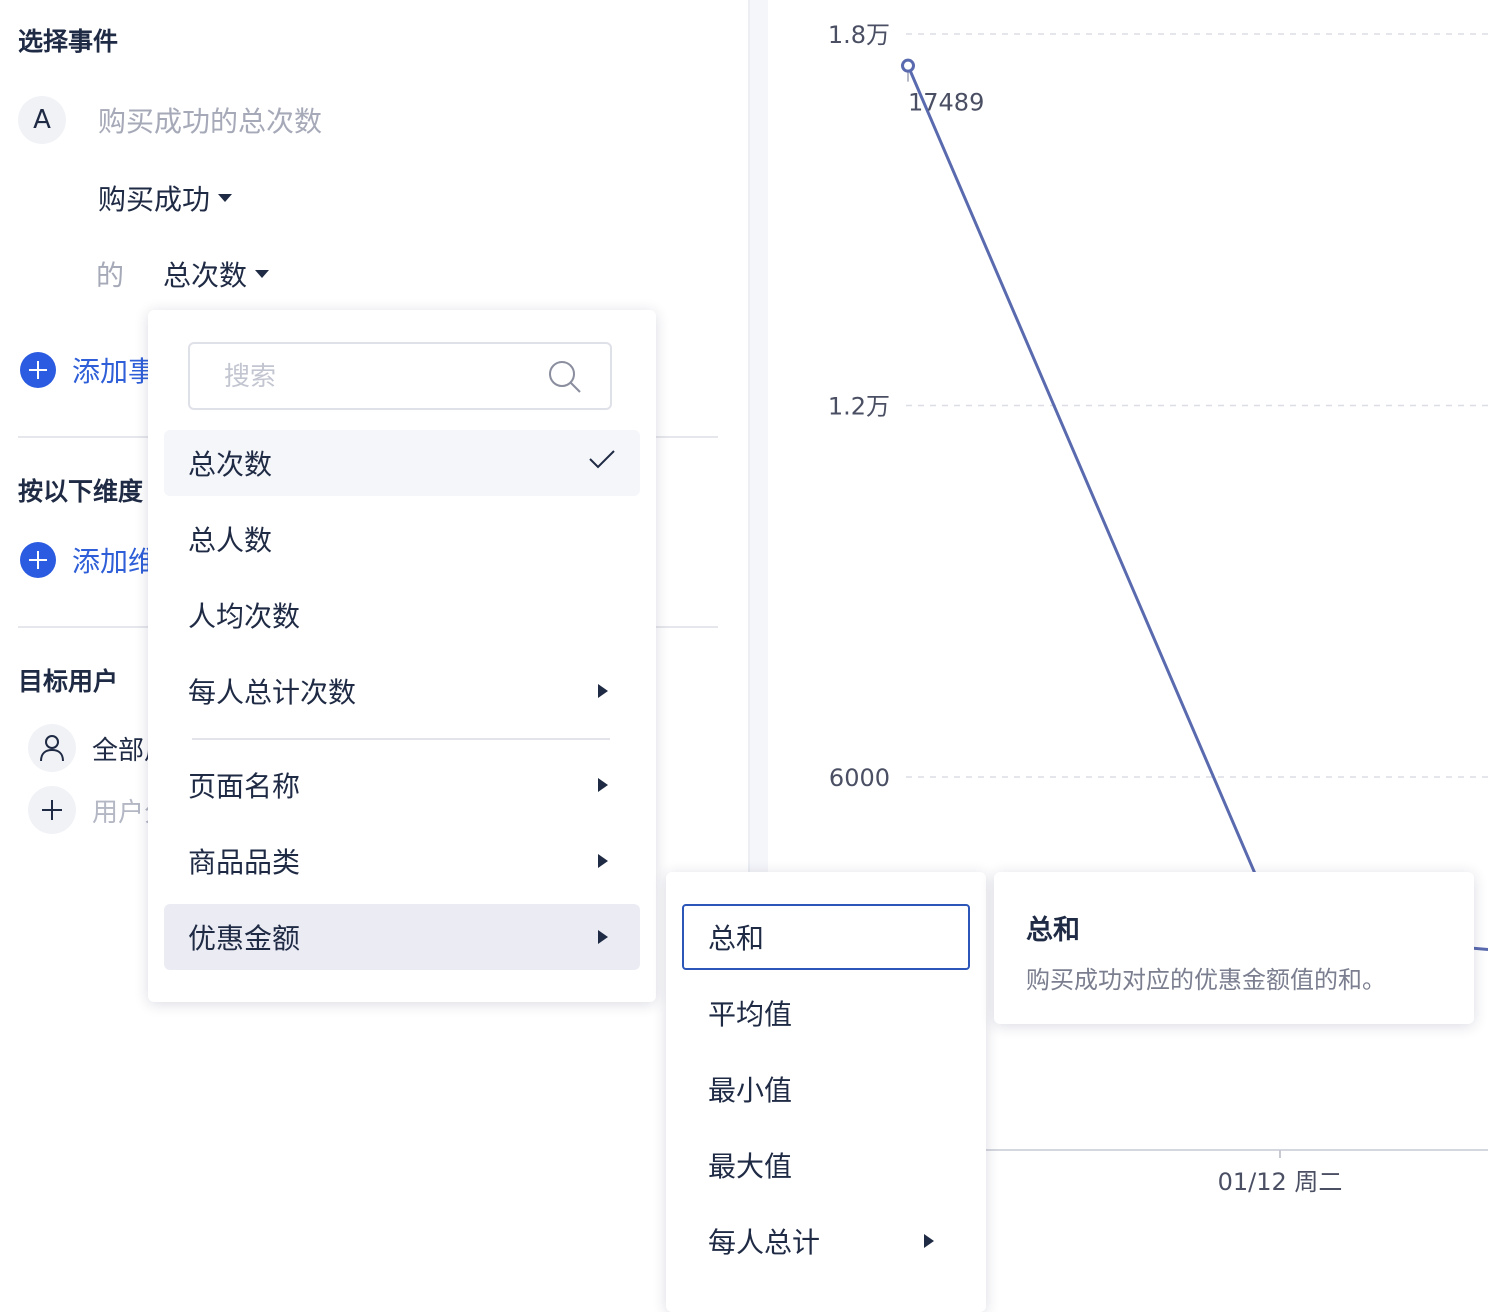 Image resolution: width=1488 pixels, height=1312 pixels. I want to click on submenu-item-min: 最小值, so click(826, 1089).